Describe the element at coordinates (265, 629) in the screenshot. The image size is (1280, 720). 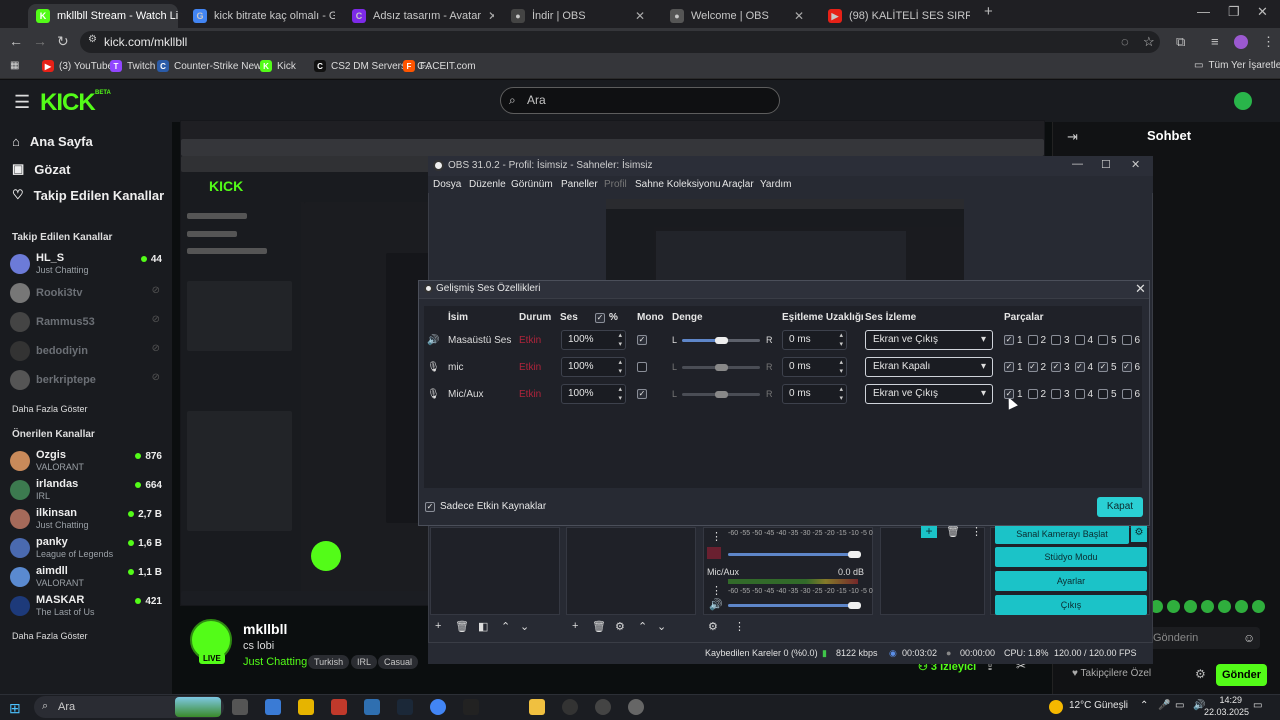
I see `streamer-name: mkllbll` at that location.